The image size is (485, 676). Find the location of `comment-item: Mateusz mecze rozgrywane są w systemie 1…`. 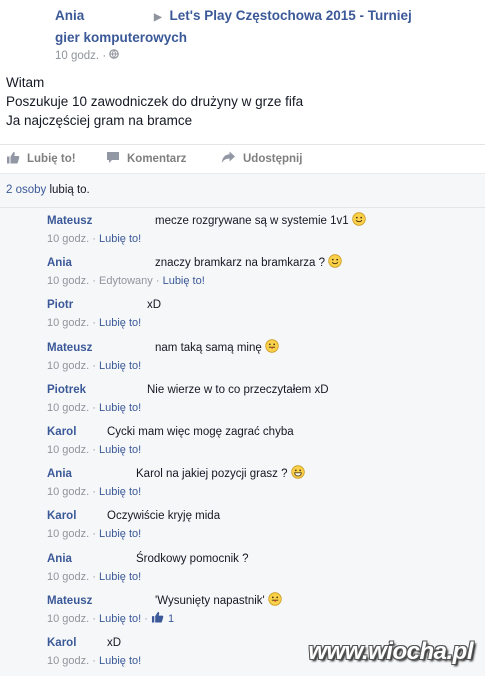

comment-item: Mateusz mecze rozgrywane są w systemie 1… is located at coordinates (262, 230).